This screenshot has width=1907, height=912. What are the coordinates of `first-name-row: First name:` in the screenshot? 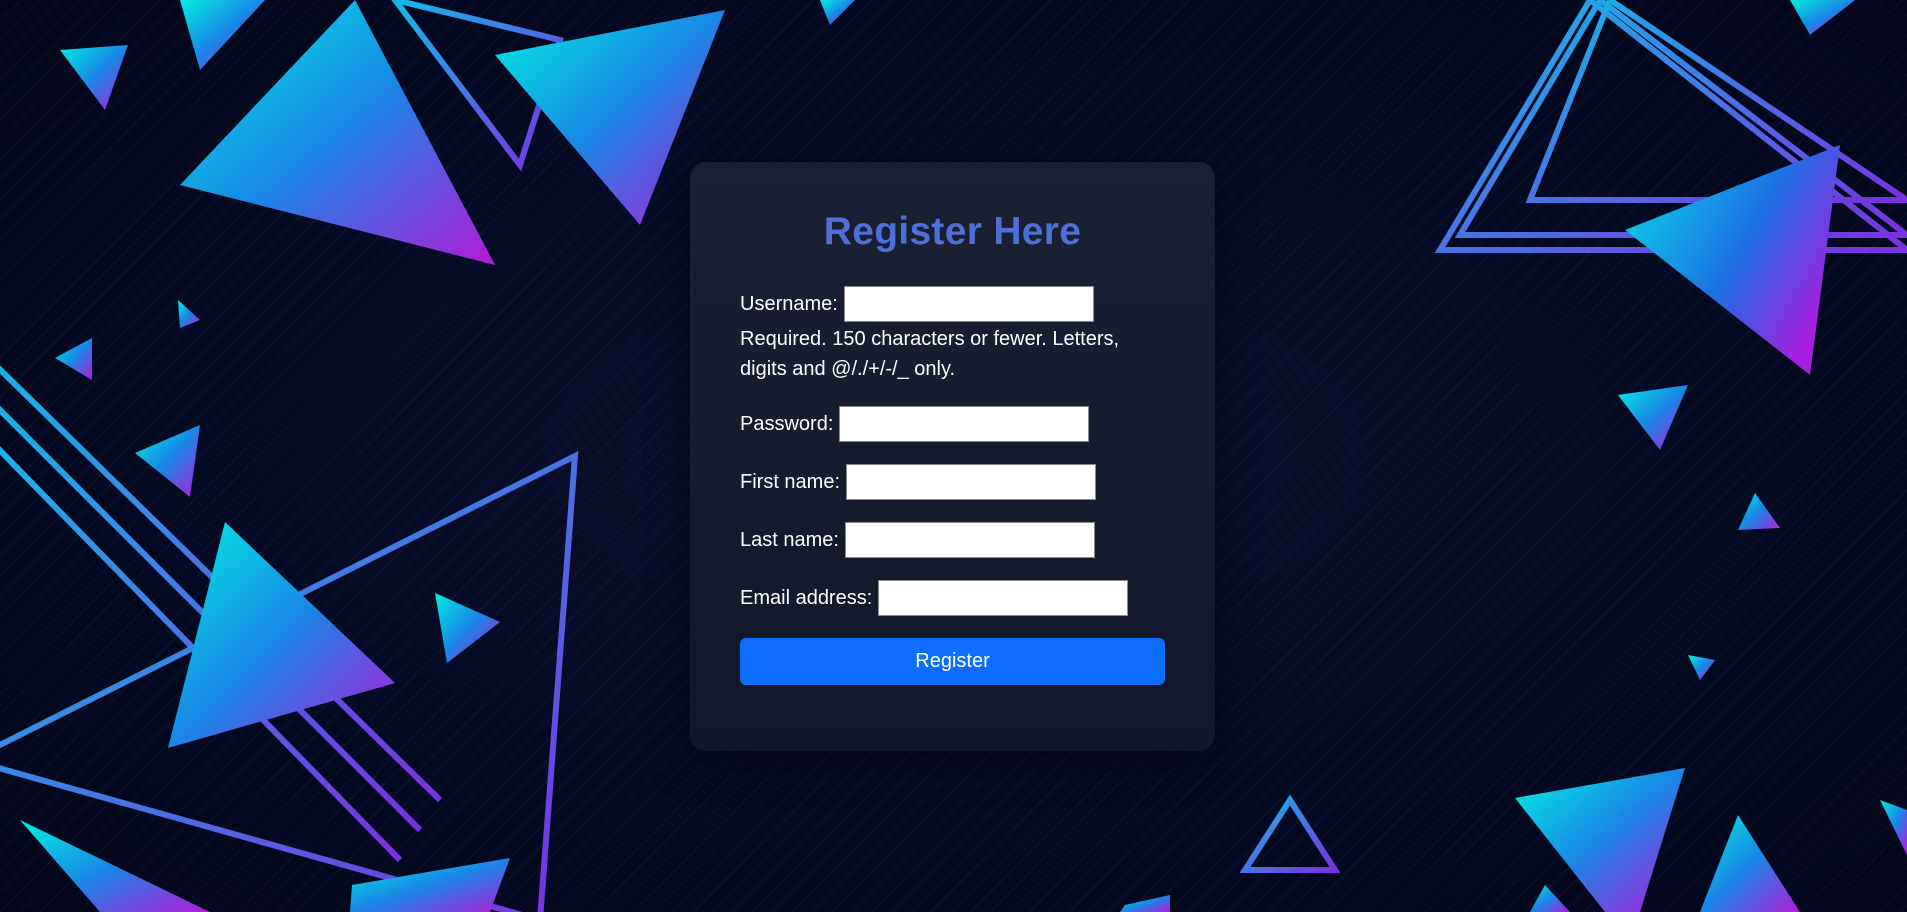 It's located at (952, 482).